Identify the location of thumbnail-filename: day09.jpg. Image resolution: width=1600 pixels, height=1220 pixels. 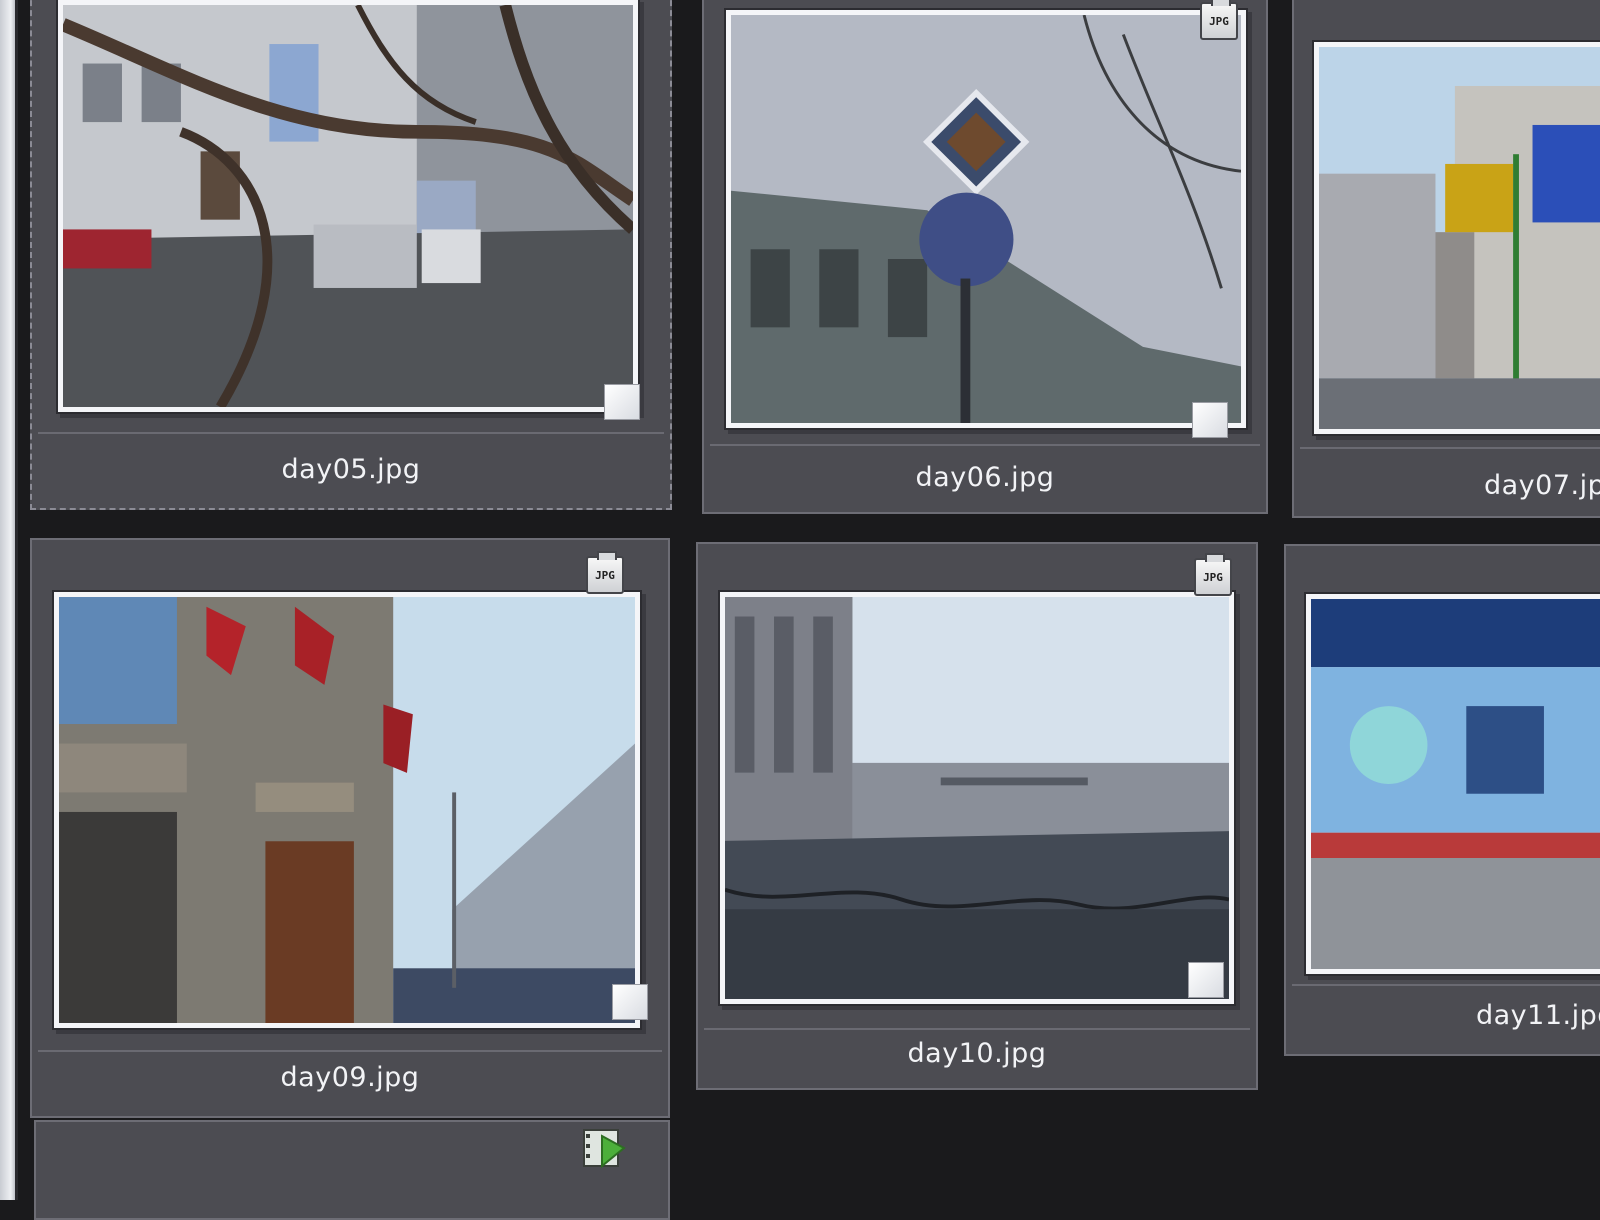
(350, 1077).